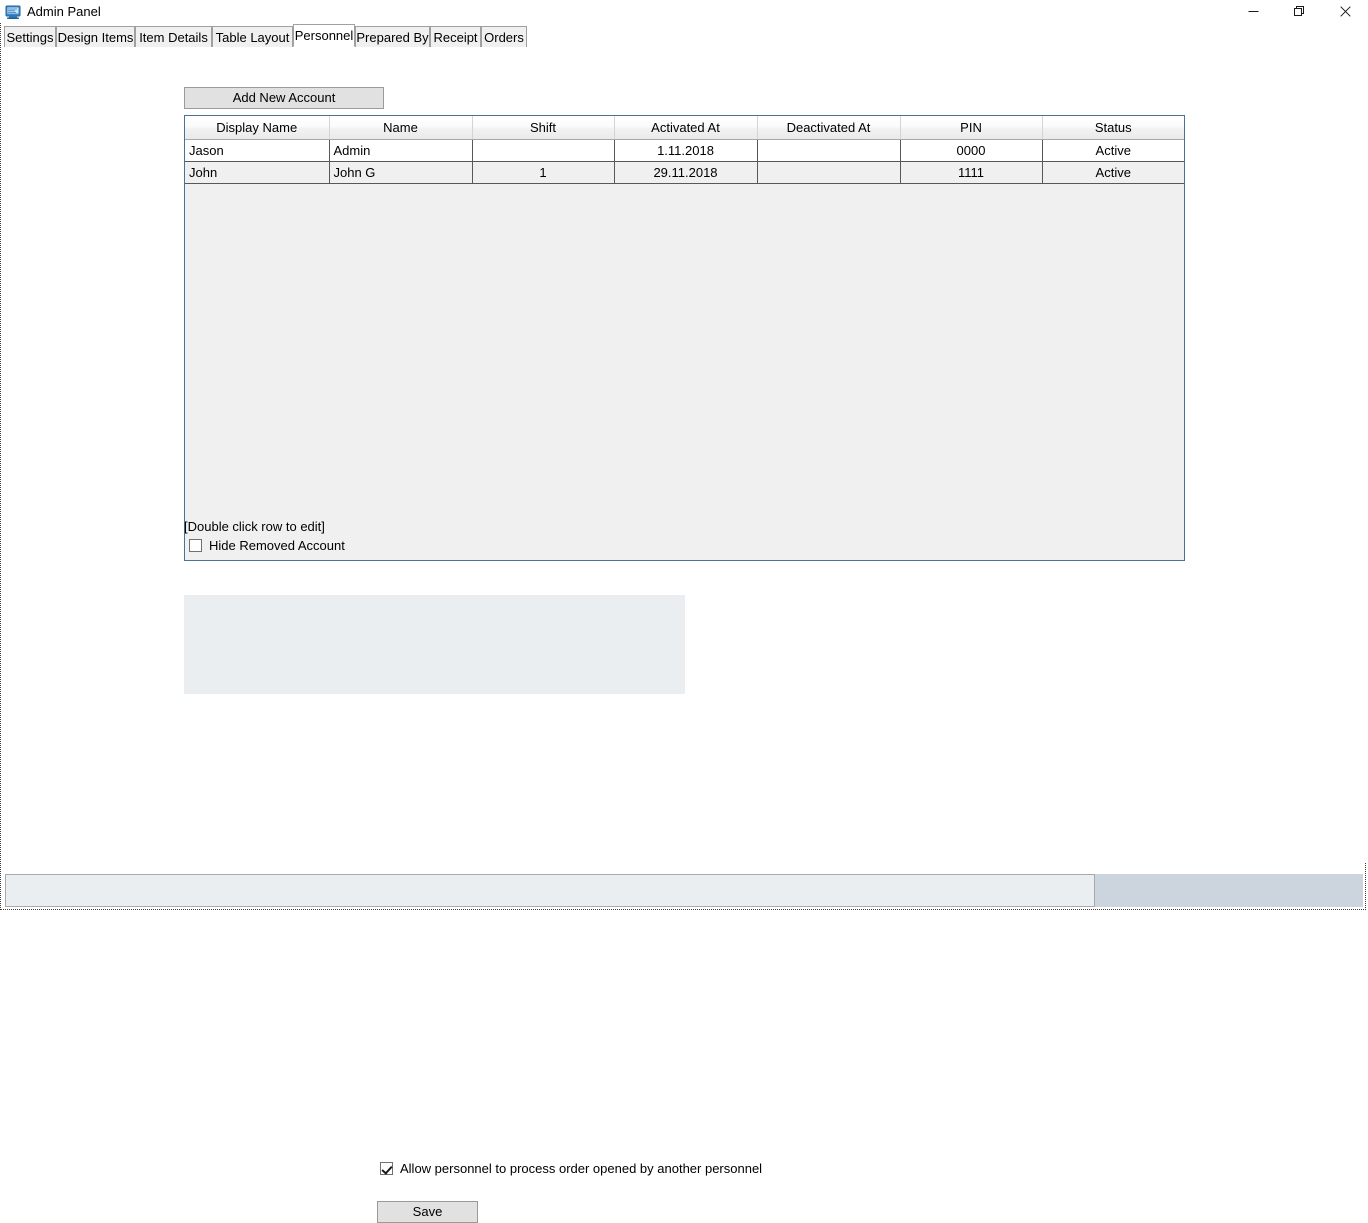 The image size is (1368, 1223). I want to click on admin-panel-icon, so click(13, 12).